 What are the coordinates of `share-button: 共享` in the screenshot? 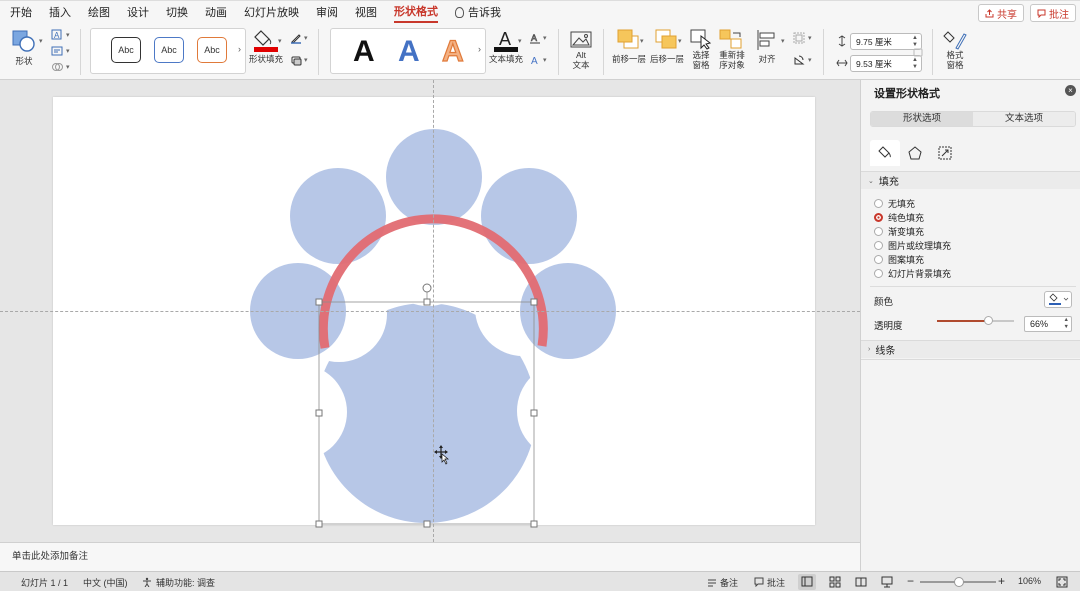 It's located at (1001, 13).